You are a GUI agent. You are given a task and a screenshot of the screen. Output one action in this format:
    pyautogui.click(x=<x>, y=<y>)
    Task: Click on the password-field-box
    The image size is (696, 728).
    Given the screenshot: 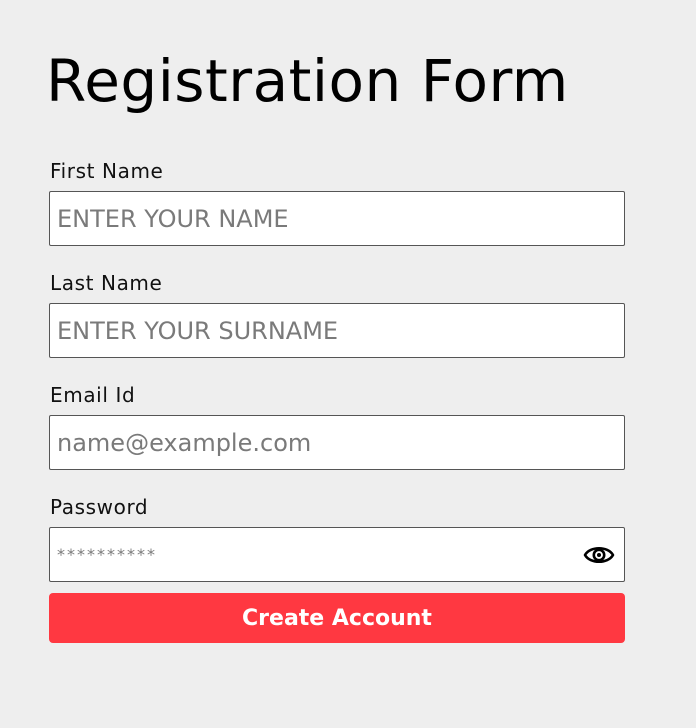 What is the action you would take?
    pyautogui.click(x=337, y=554)
    